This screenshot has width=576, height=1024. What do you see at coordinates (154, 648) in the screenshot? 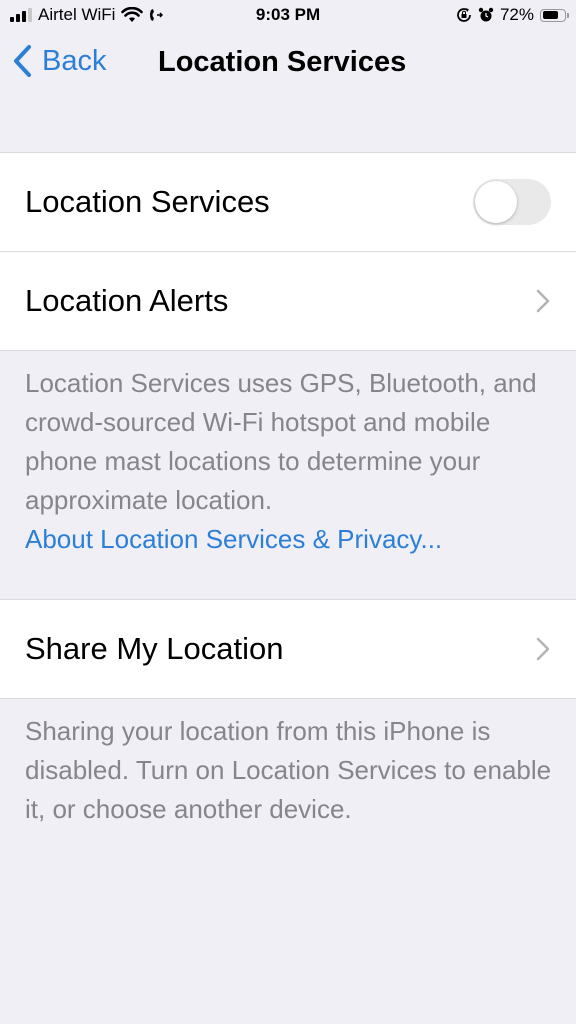
I see `share-my-location-label: Share My Location` at bounding box center [154, 648].